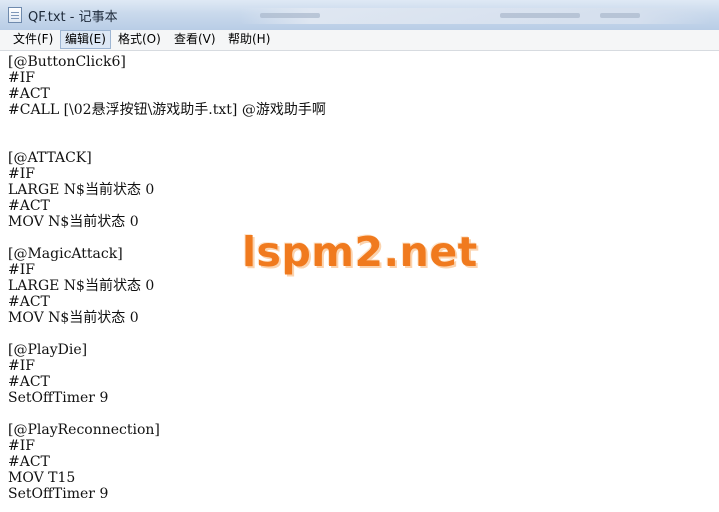  I want to click on text-line: [@MagicAttack], so click(65, 254).